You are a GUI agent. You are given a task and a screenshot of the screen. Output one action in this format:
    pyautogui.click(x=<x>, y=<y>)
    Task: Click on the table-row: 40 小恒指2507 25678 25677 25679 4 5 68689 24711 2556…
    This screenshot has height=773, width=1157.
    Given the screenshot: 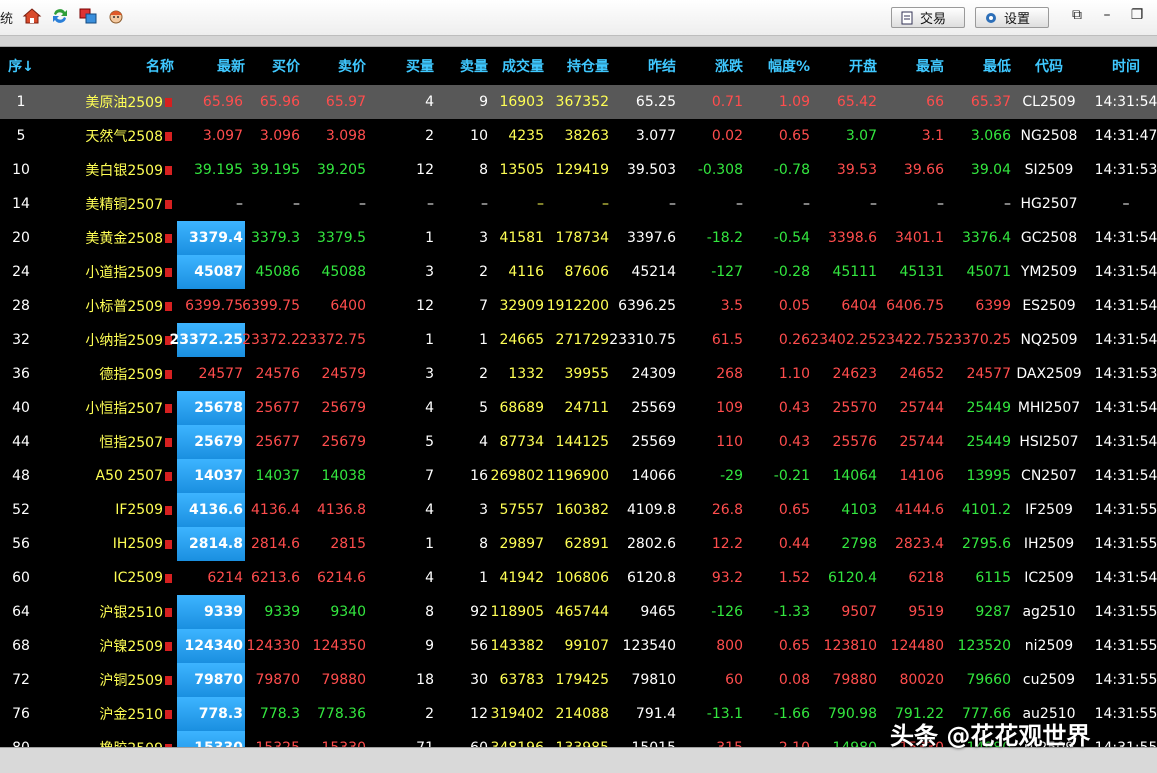 What is the action you would take?
    pyautogui.click(x=578, y=408)
    